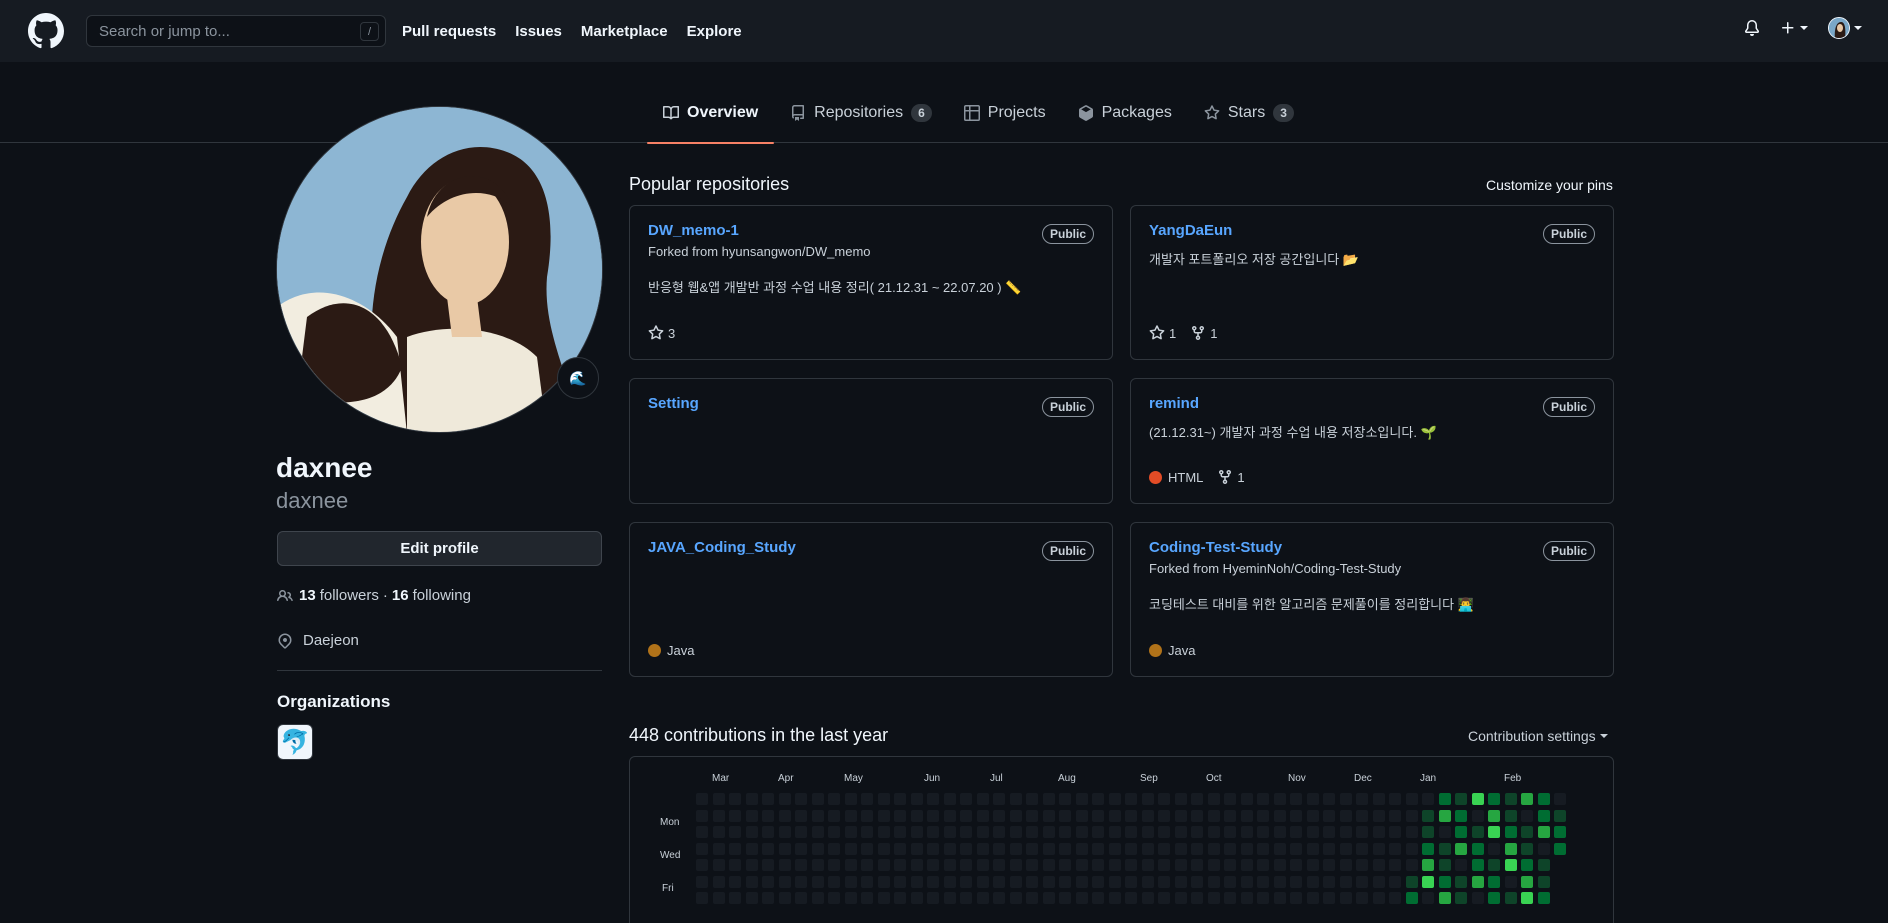 The height and width of the screenshot is (923, 1888). Describe the element at coordinates (1231, 477) in the screenshot. I see `forks-link: 1` at that location.